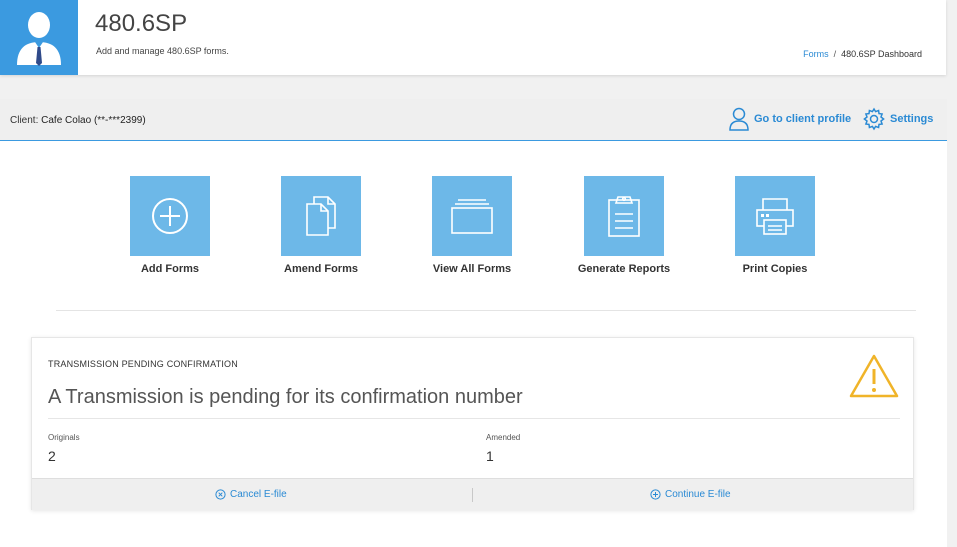  I want to click on settings-link-label: Settings, so click(912, 119).